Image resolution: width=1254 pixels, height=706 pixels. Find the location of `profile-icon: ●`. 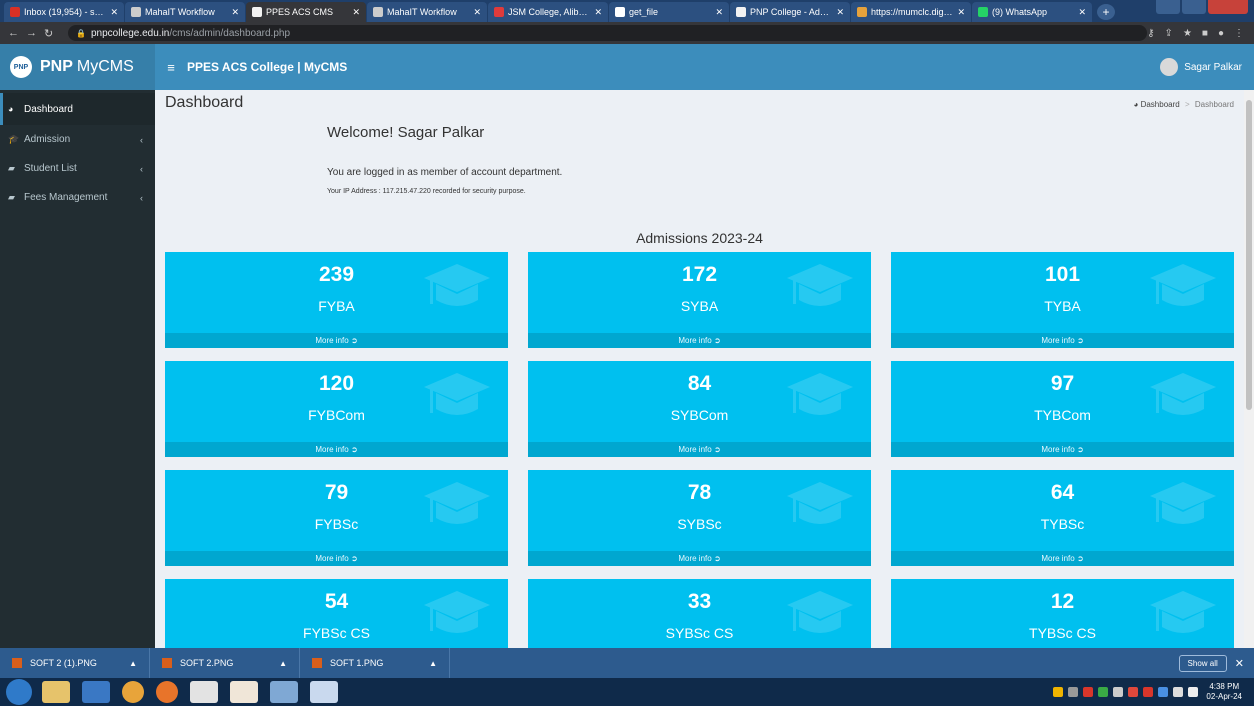

profile-icon: ● is located at coordinates (1221, 33).